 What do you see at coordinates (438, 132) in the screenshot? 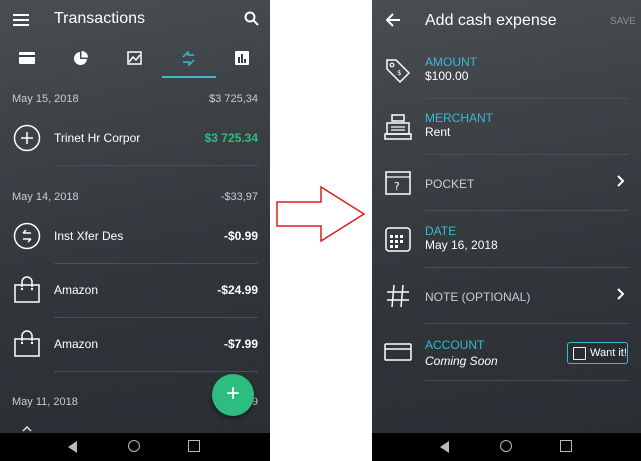
I see `merchant-value: Rent` at bounding box center [438, 132].